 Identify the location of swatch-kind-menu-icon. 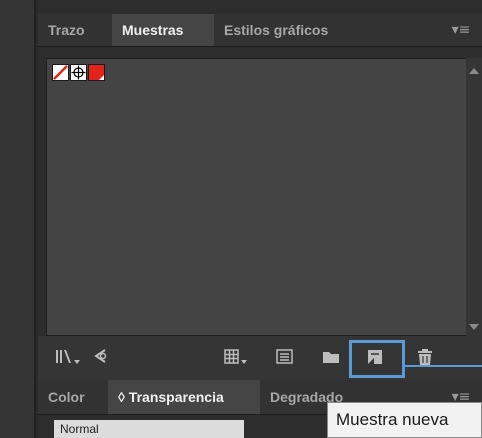
(101, 357).